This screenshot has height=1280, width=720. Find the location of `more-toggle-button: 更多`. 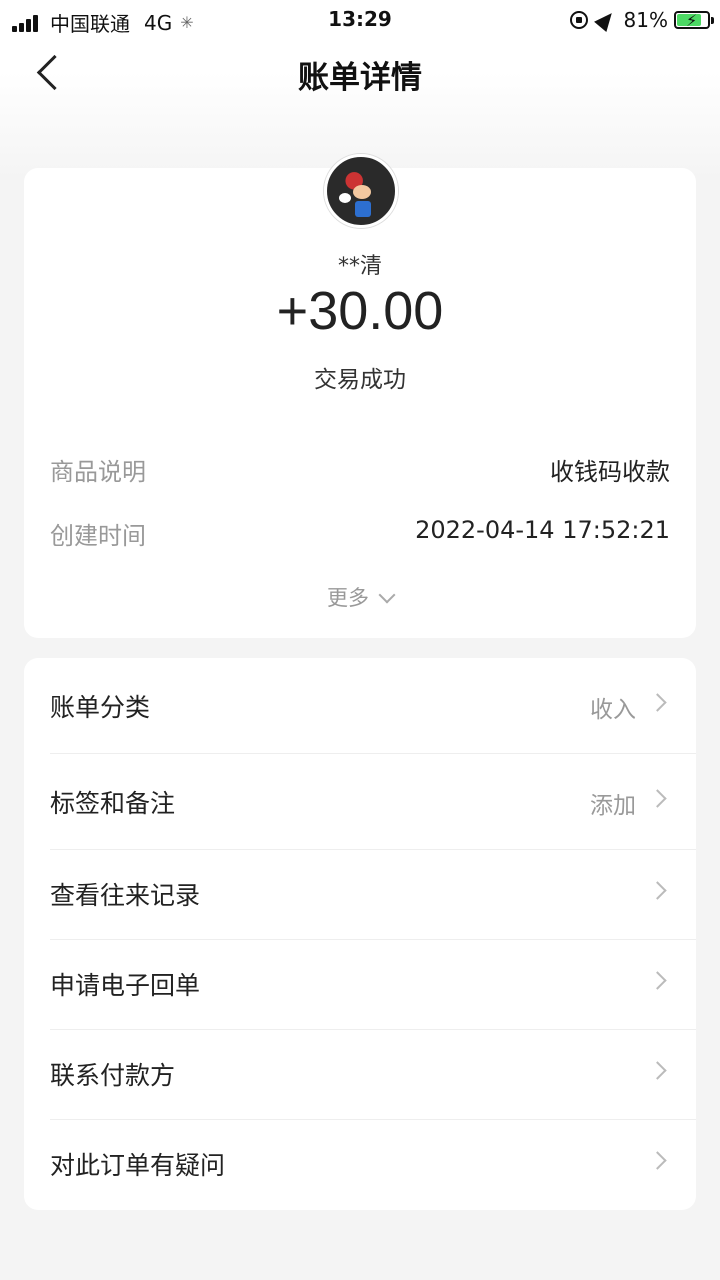

more-toggle-button: 更多 is located at coordinates (360, 597).